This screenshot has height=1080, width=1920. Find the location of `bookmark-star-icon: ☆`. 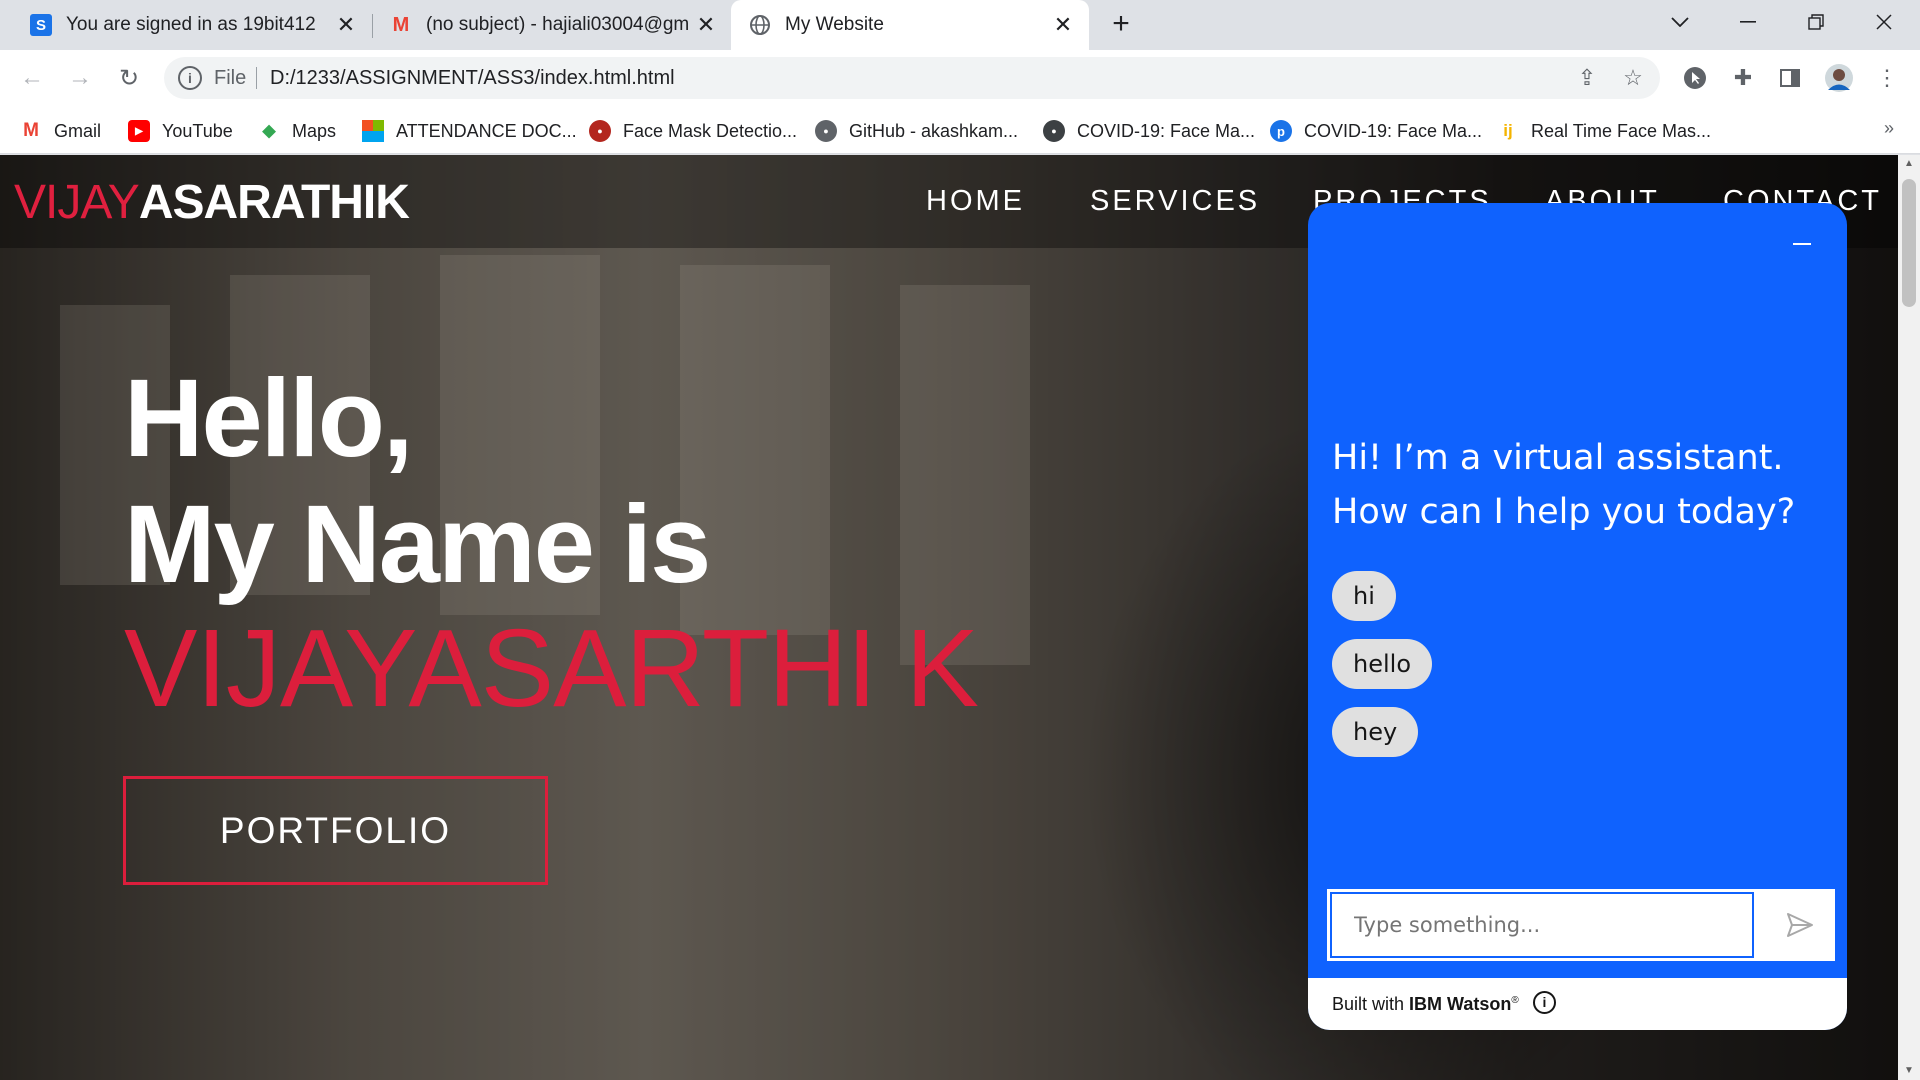

bookmark-star-icon: ☆ is located at coordinates (1633, 78).